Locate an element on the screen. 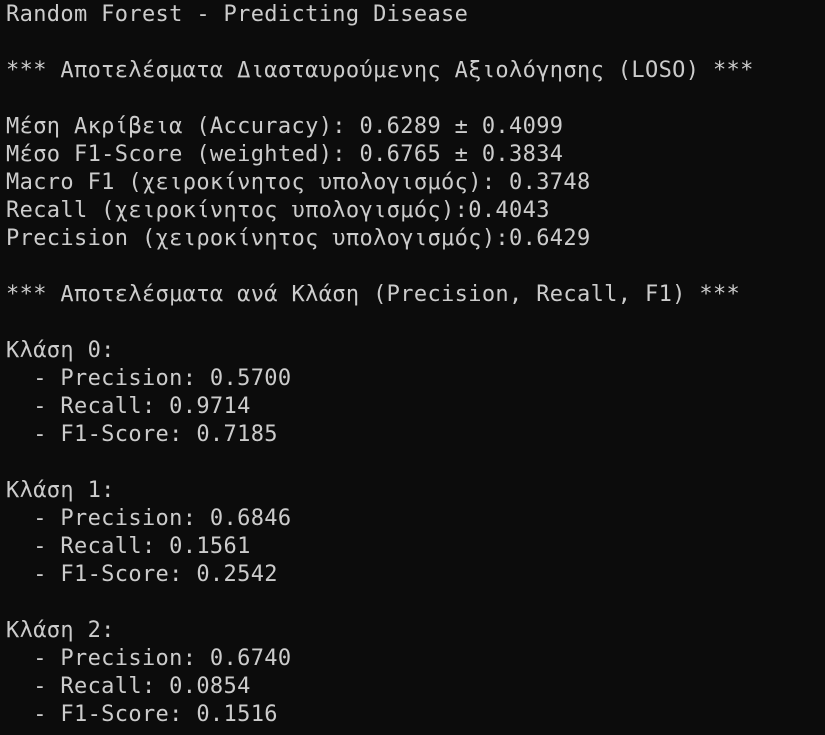  output-line-class-0-f1: - F1-Score: 0.7185 is located at coordinates (142, 434).